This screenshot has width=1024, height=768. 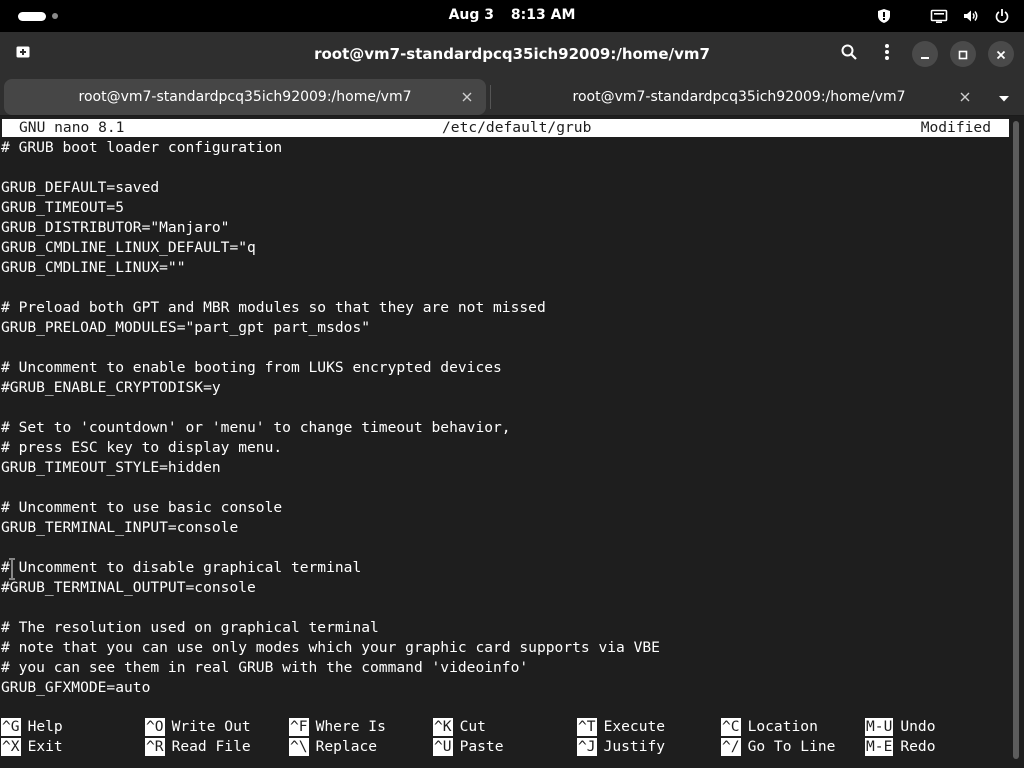 What do you see at coordinates (330, 248) in the screenshot?
I see `editor-line: GRUB_CMDLINE_LINUX_DEFAULT="q` at bounding box center [330, 248].